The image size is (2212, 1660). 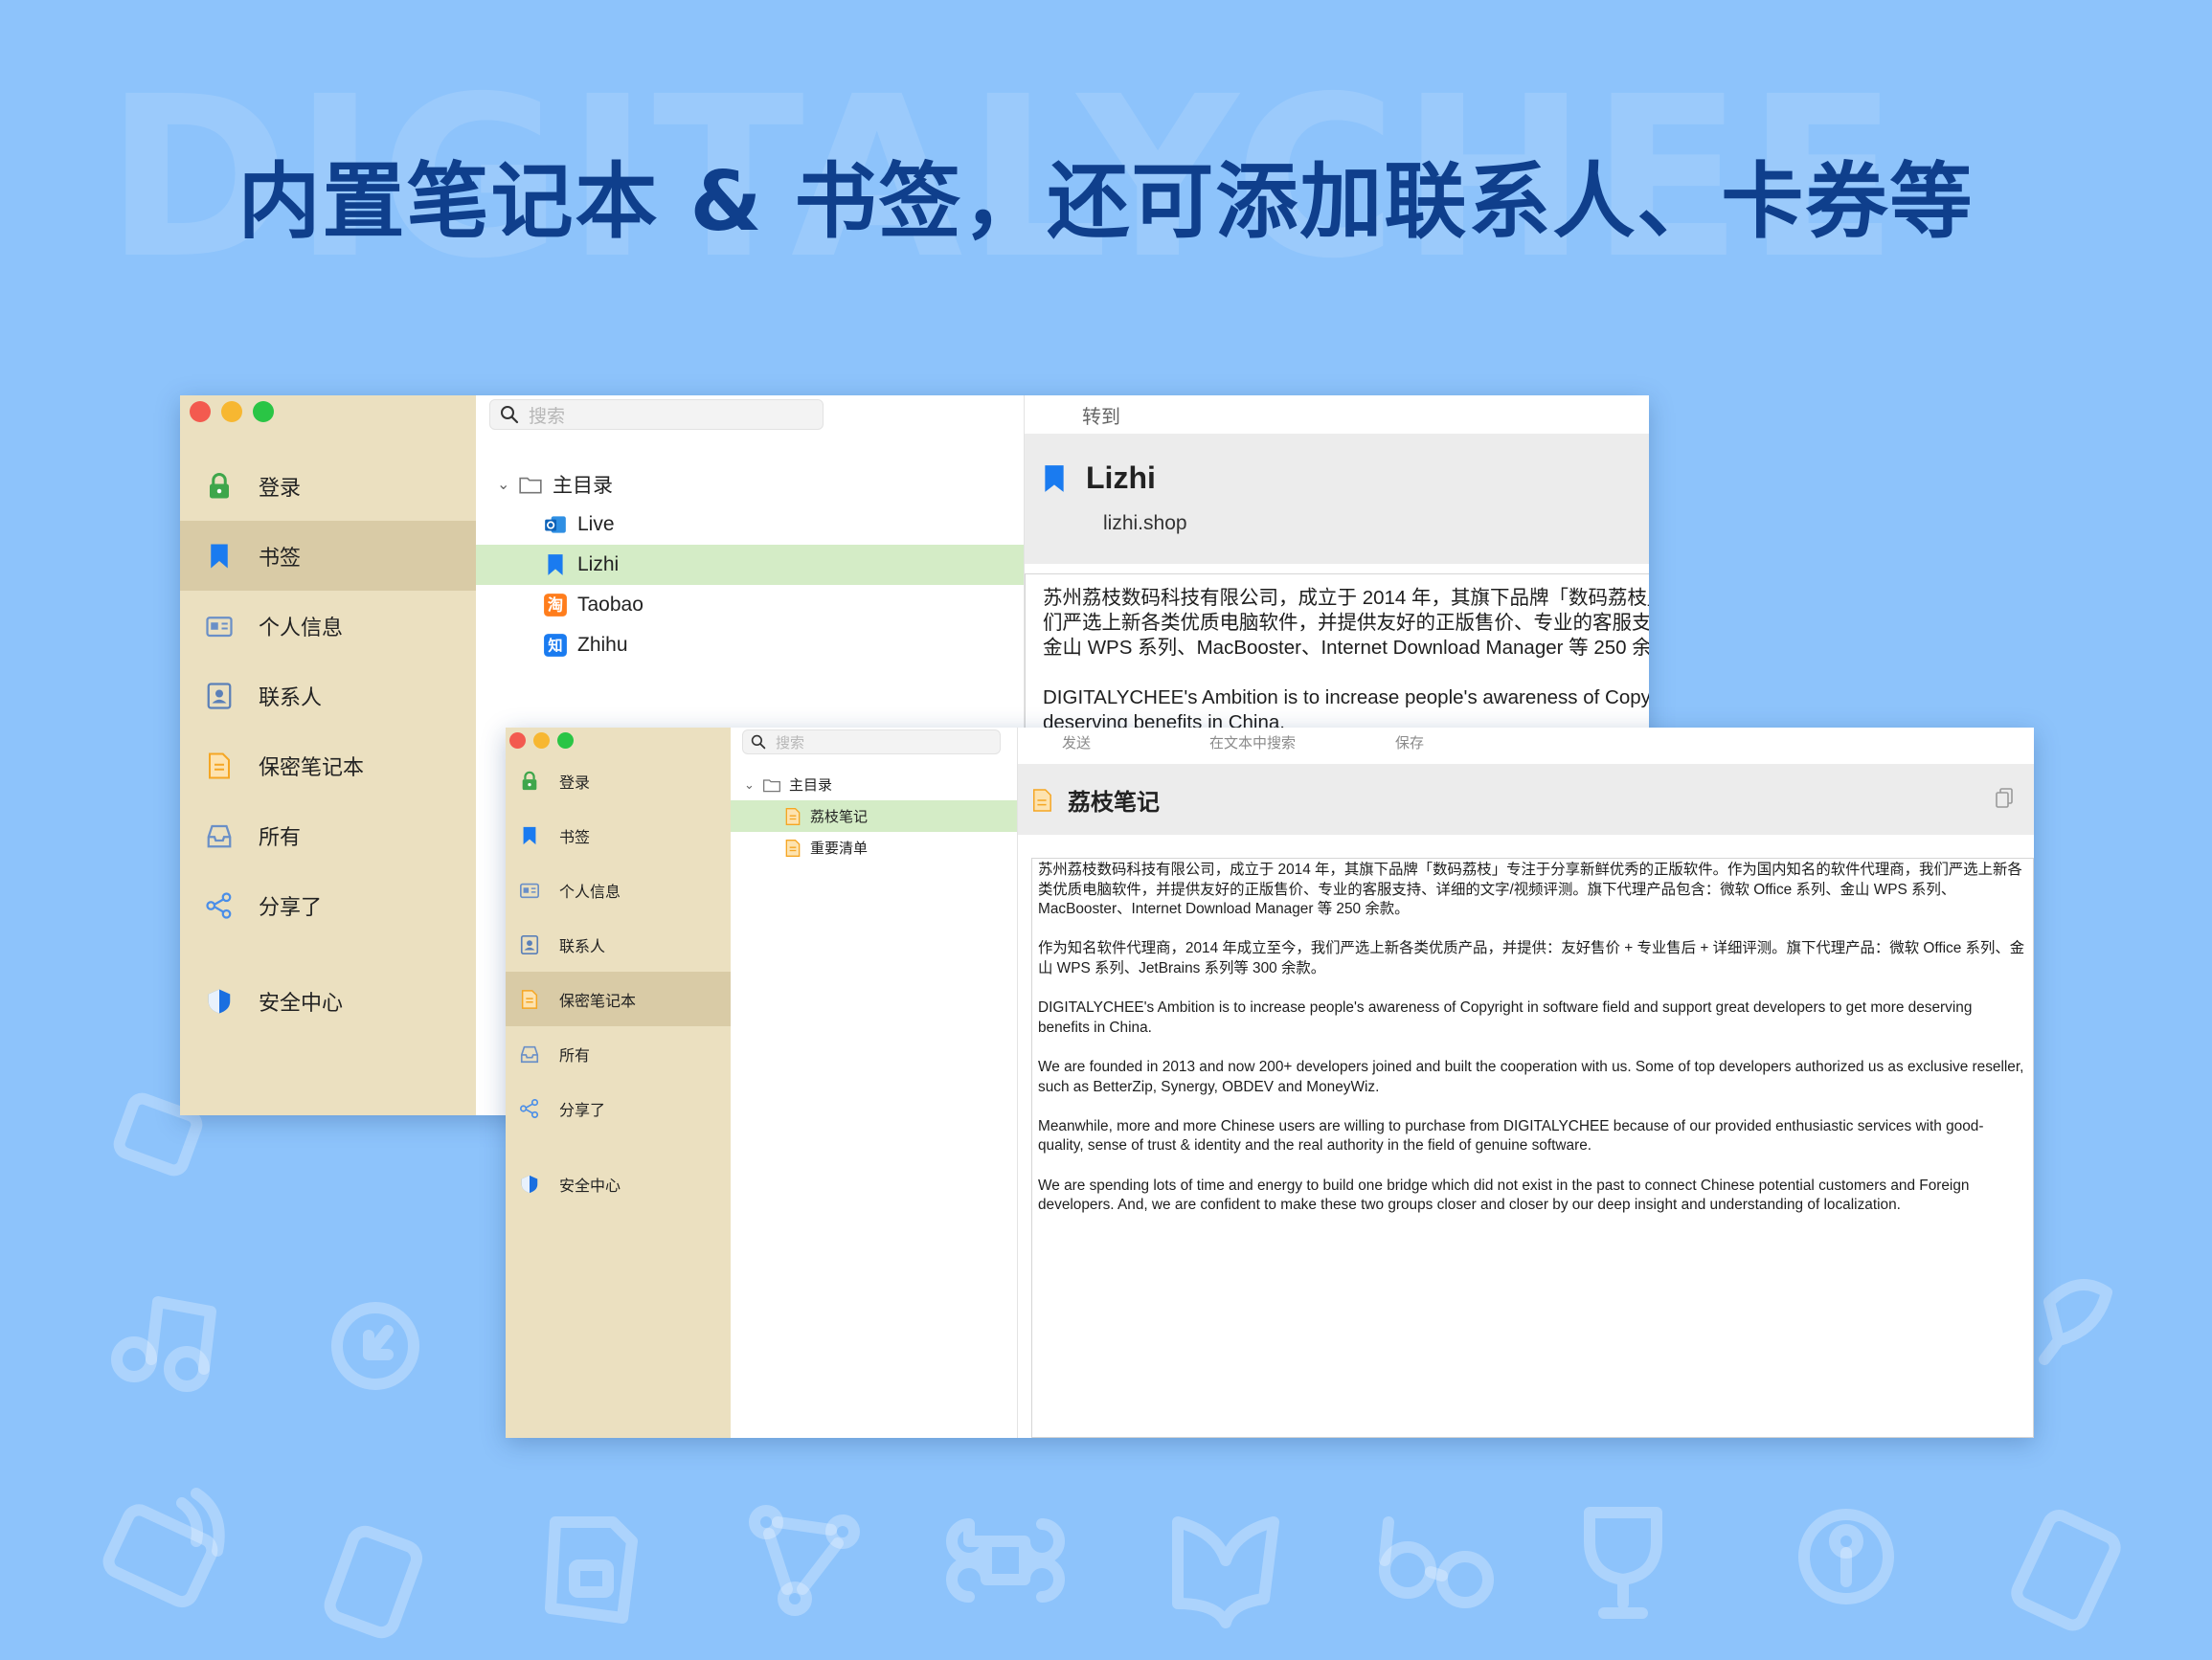 What do you see at coordinates (2066, 1570) in the screenshot?
I see `sd-card-icon` at bounding box center [2066, 1570].